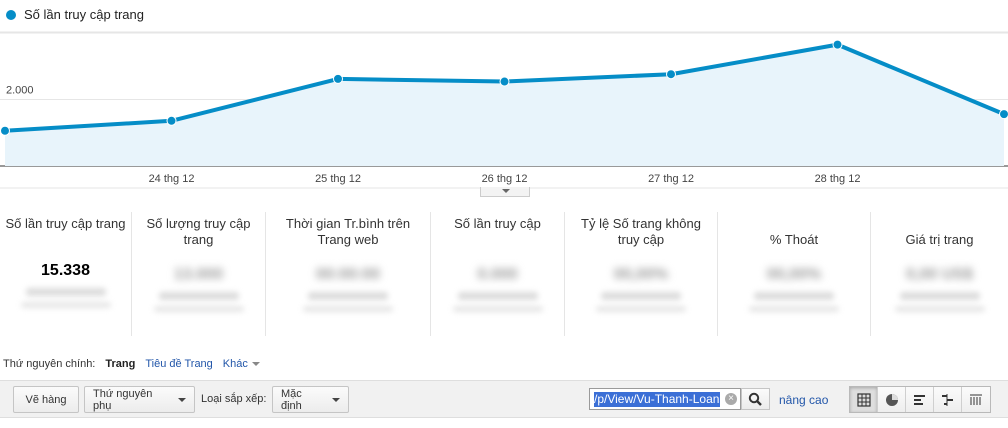 The image size is (1008, 428). I want to click on chart-legend: Số lần truy cập trang, so click(75, 14).